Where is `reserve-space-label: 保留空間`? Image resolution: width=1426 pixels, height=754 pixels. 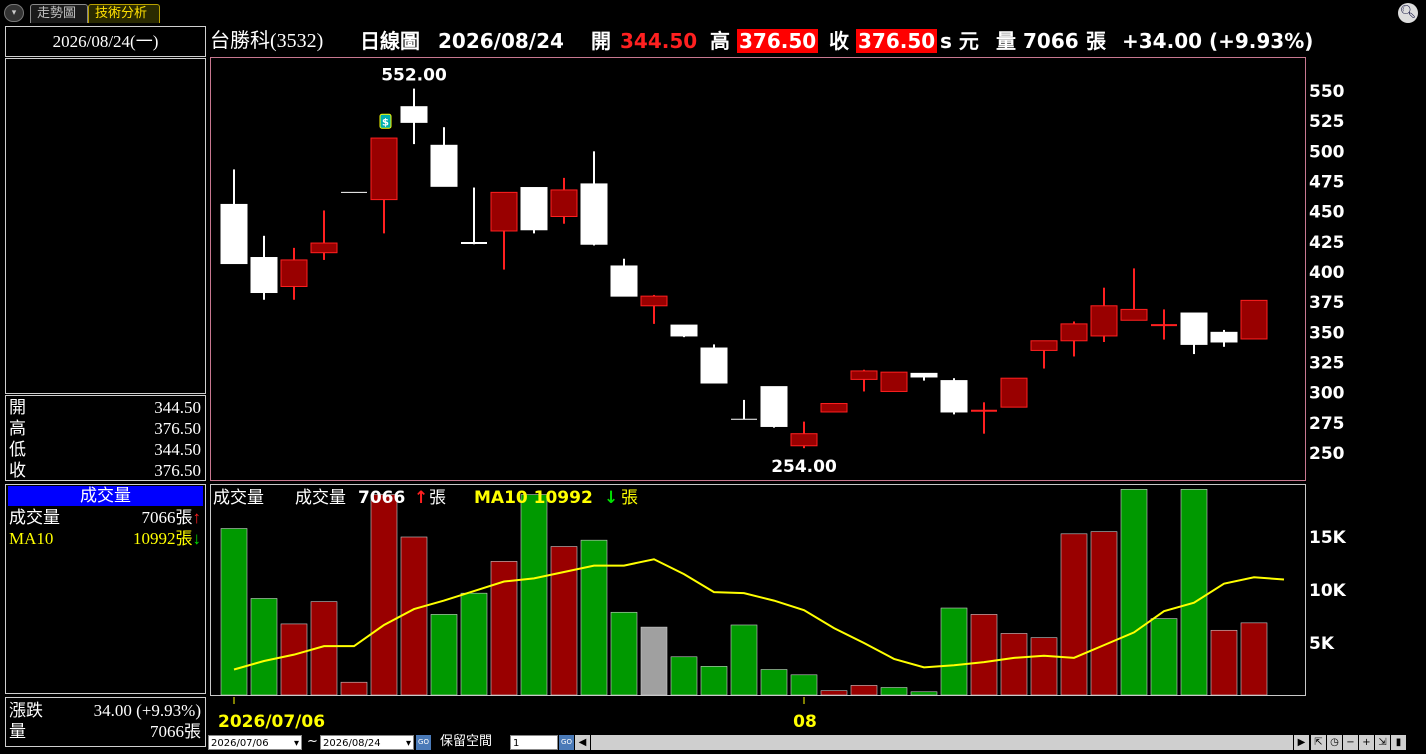
reserve-space-label: 保留空間 is located at coordinates (466, 741).